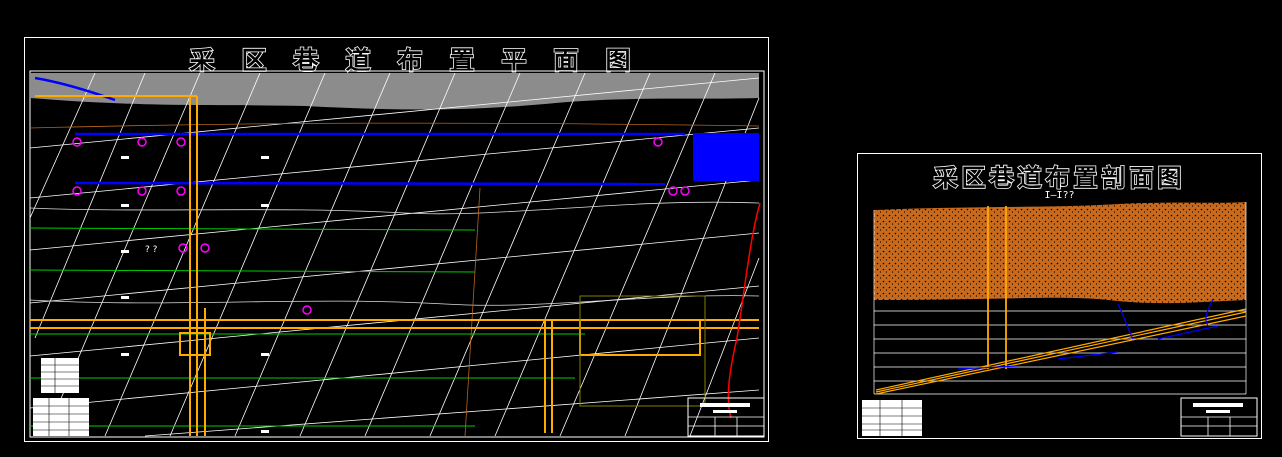 The height and width of the screenshot is (457, 1282). What do you see at coordinates (642, 351) in the screenshot?
I see `mining-panel-outline` at bounding box center [642, 351].